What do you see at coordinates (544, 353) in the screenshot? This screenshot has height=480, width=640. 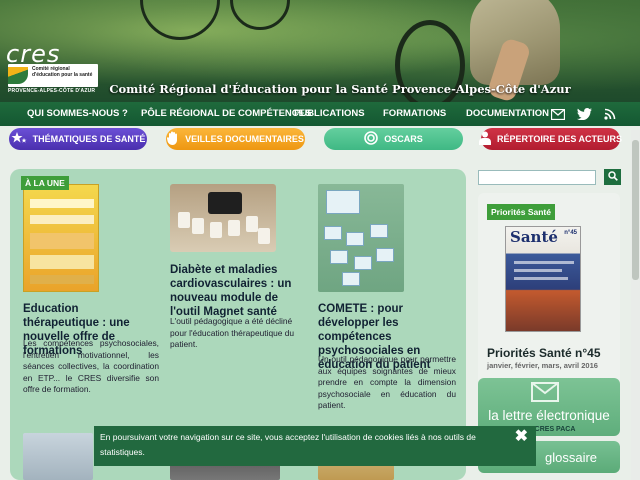 I see `priorites-sante-issue-title: Priorités Santé n°45` at bounding box center [544, 353].